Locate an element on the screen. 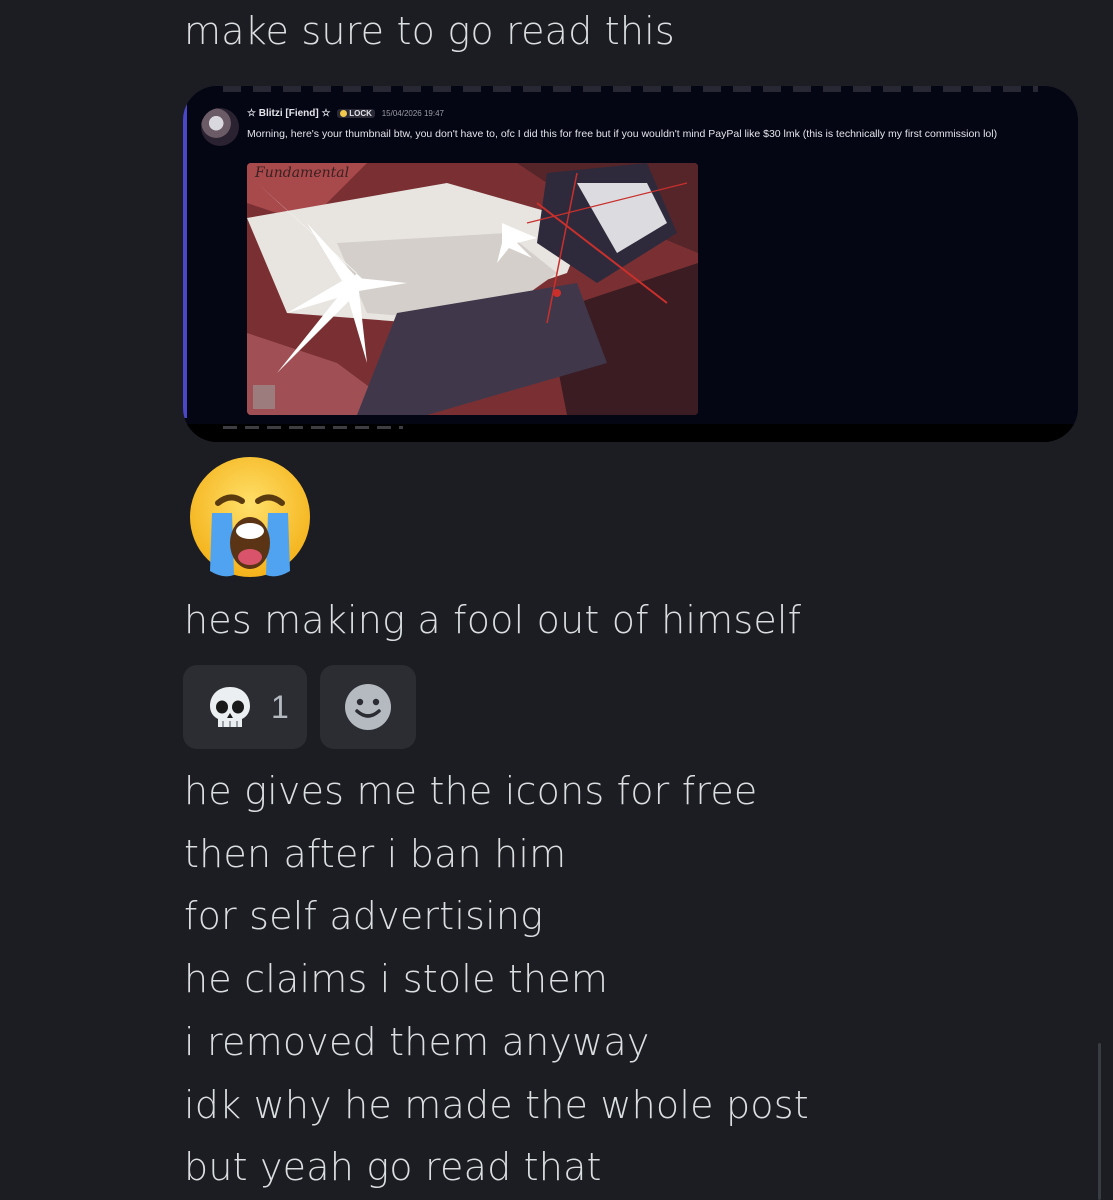 The height and width of the screenshot is (1200, 1113). embed-timestamp: 15/04/2026 19:47 is located at coordinates (412, 113).